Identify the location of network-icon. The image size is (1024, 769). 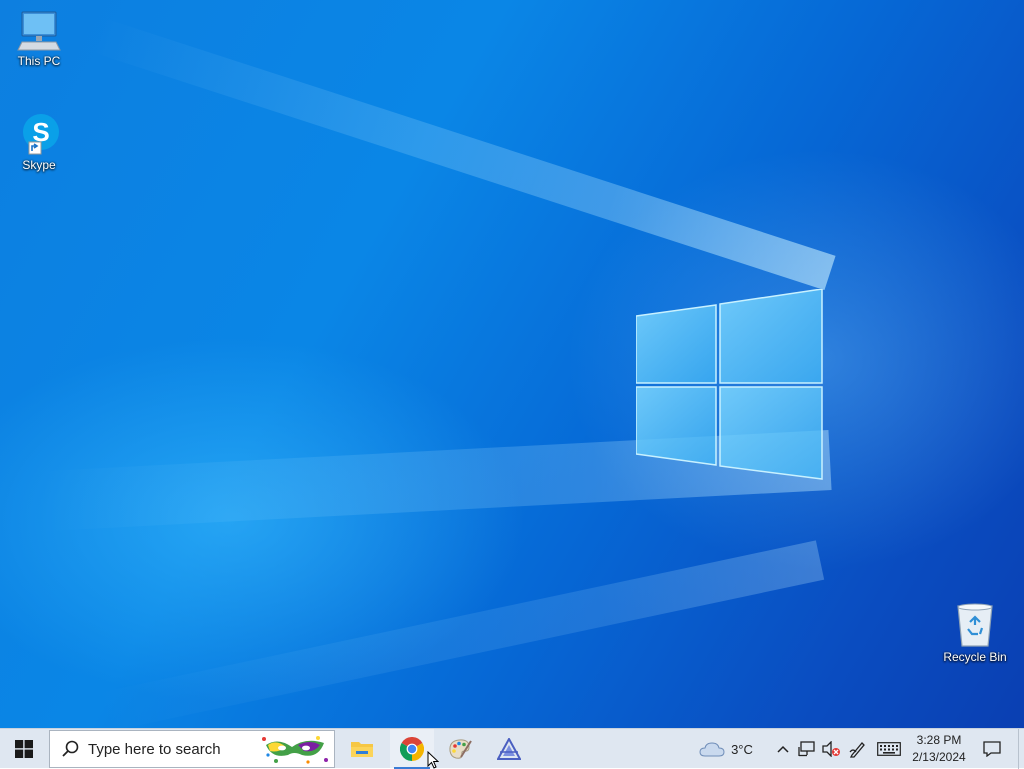
(806, 749).